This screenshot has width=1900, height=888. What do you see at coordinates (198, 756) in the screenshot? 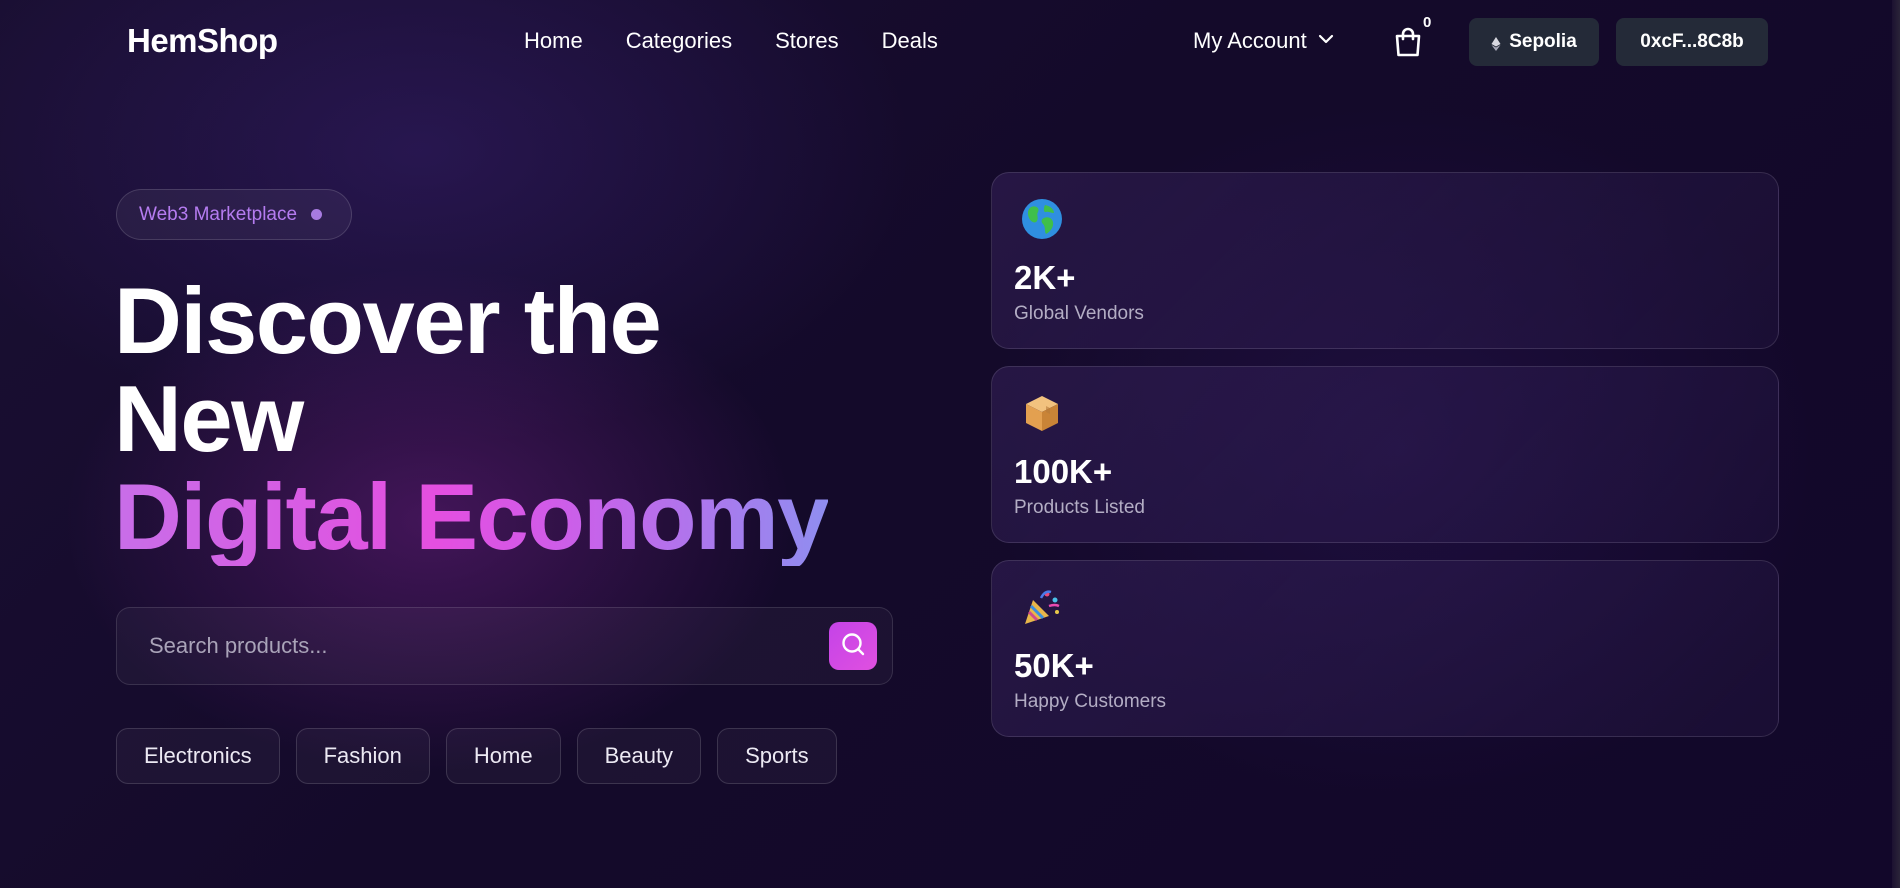
I see `category-chip-electronics: Electronics` at bounding box center [198, 756].